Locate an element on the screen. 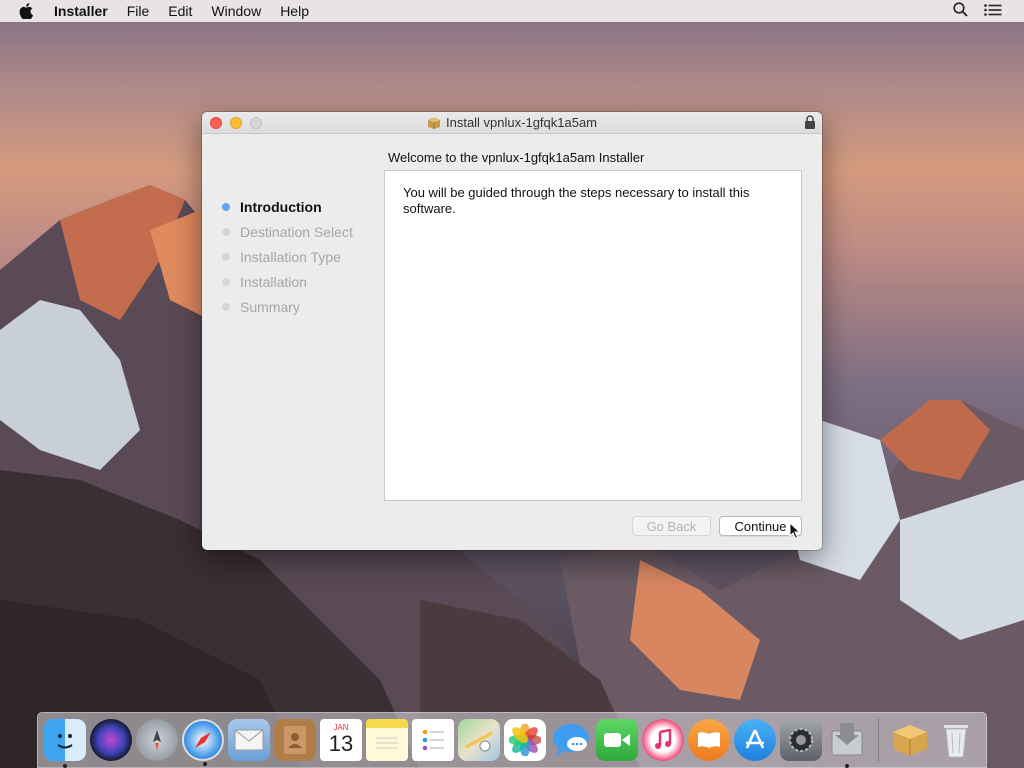  dock: JAN 13 is located at coordinates (512, 740).